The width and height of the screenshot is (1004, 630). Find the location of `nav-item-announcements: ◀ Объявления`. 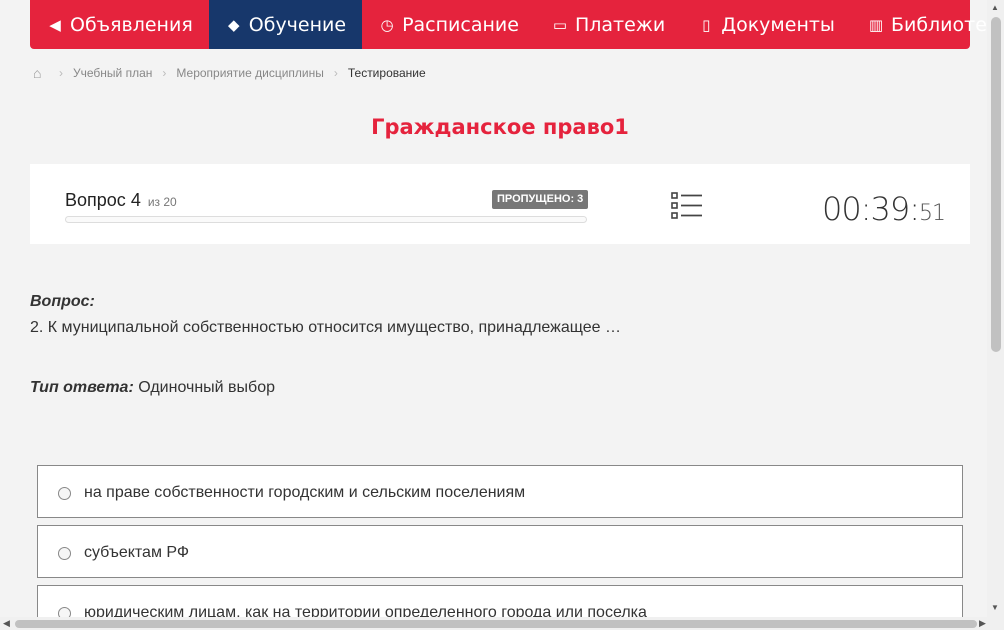

nav-item-announcements: ◀ Объявления is located at coordinates (119, 24).